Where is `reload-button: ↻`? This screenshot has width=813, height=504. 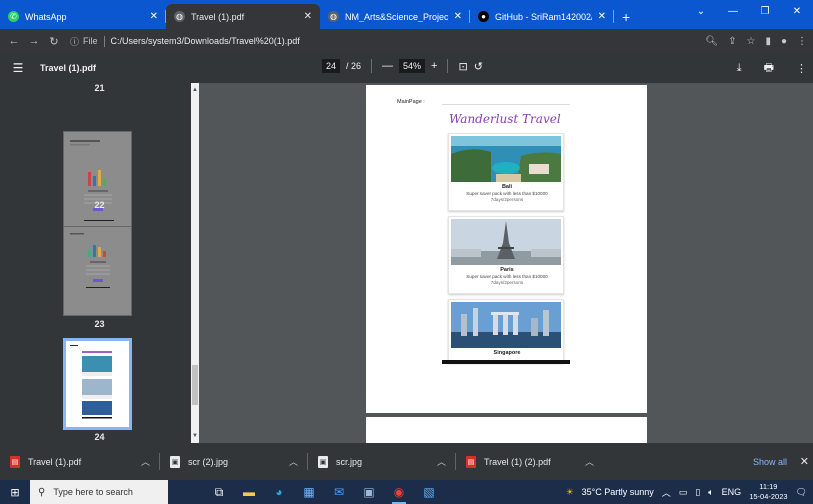 reload-button: ↻ is located at coordinates (54, 41).